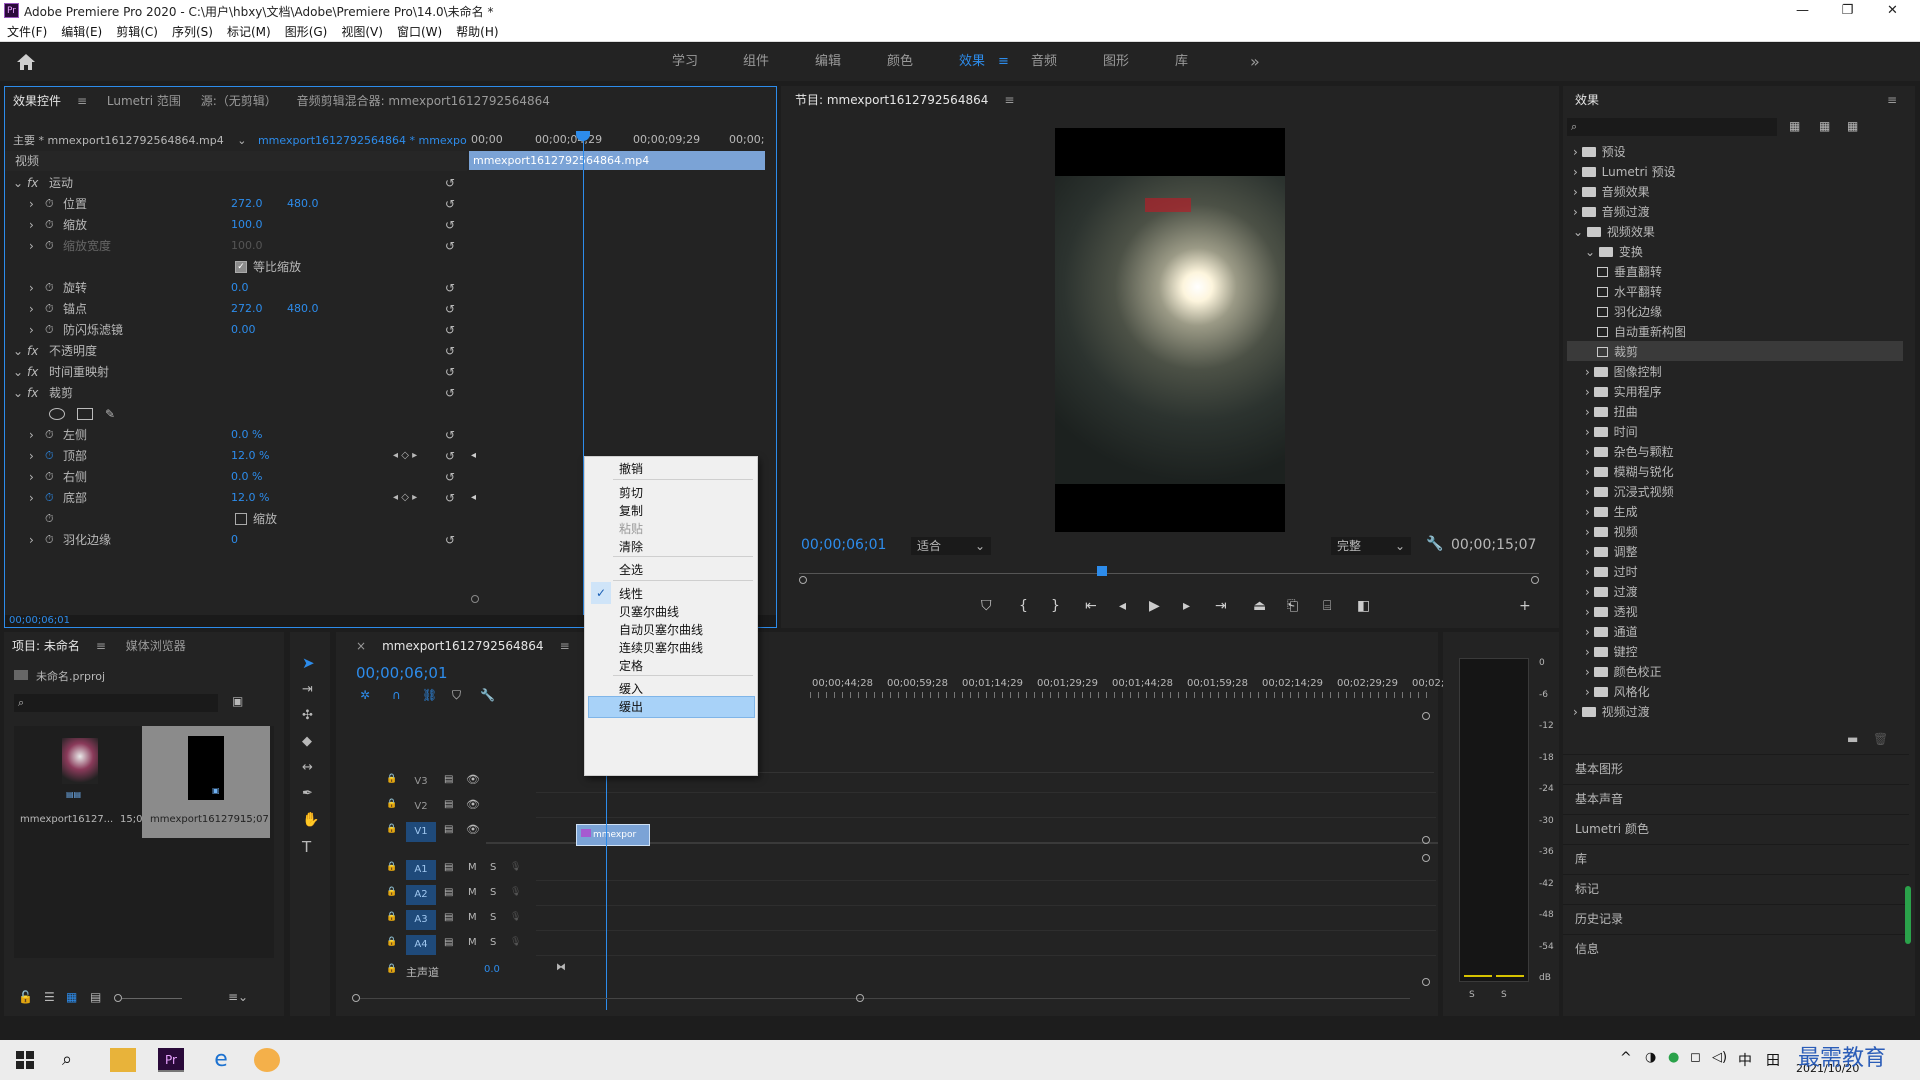 The width and height of the screenshot is (1920, 1080). What do you see at coordinates (25, 997) in the screenshot?
I see `lock-icon: 🔓` at bounding box center [25, 997].